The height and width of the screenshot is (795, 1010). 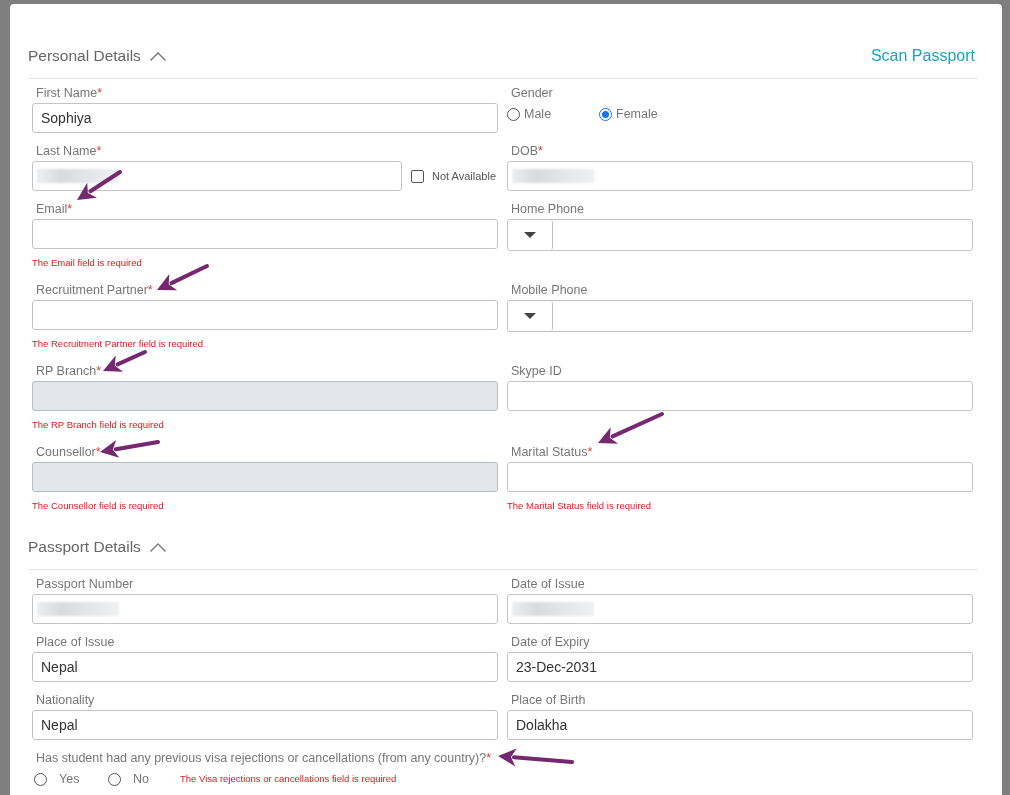 I want to click on radio-label: Male, so click(x=538, y=114).